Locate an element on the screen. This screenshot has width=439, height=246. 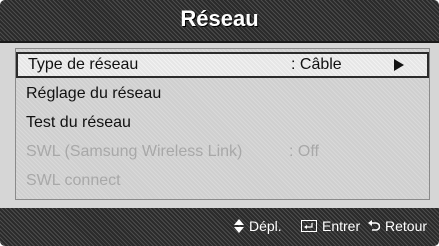
return-label: Retour is located at coordinates (406, 226).